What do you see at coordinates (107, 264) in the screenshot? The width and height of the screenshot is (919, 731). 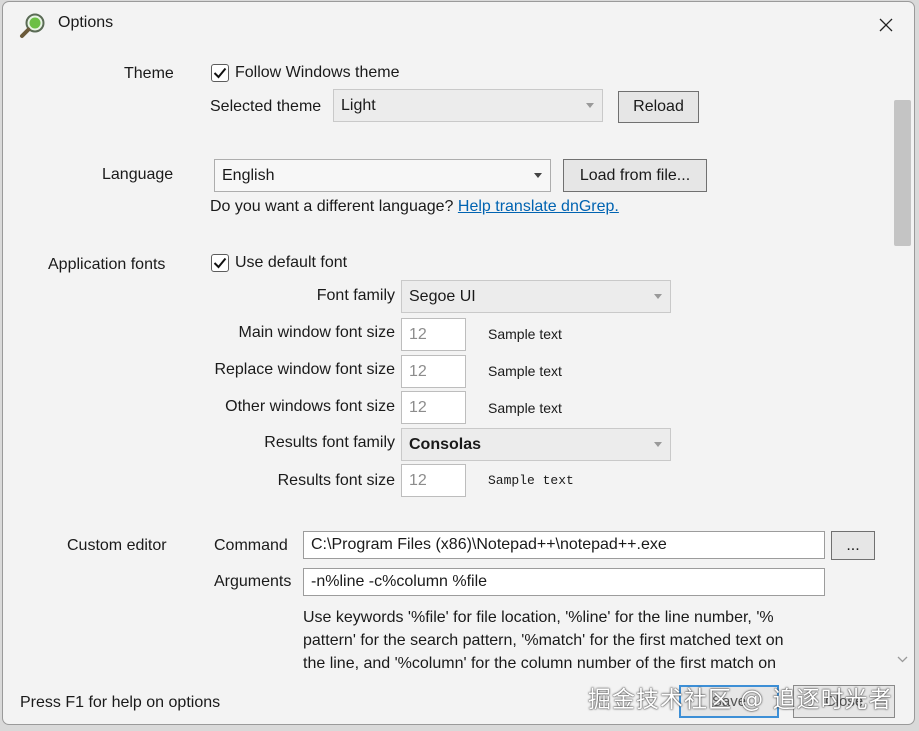 I see `application-fonts-section-label: Application fonts` at bounding box center [107, 264].